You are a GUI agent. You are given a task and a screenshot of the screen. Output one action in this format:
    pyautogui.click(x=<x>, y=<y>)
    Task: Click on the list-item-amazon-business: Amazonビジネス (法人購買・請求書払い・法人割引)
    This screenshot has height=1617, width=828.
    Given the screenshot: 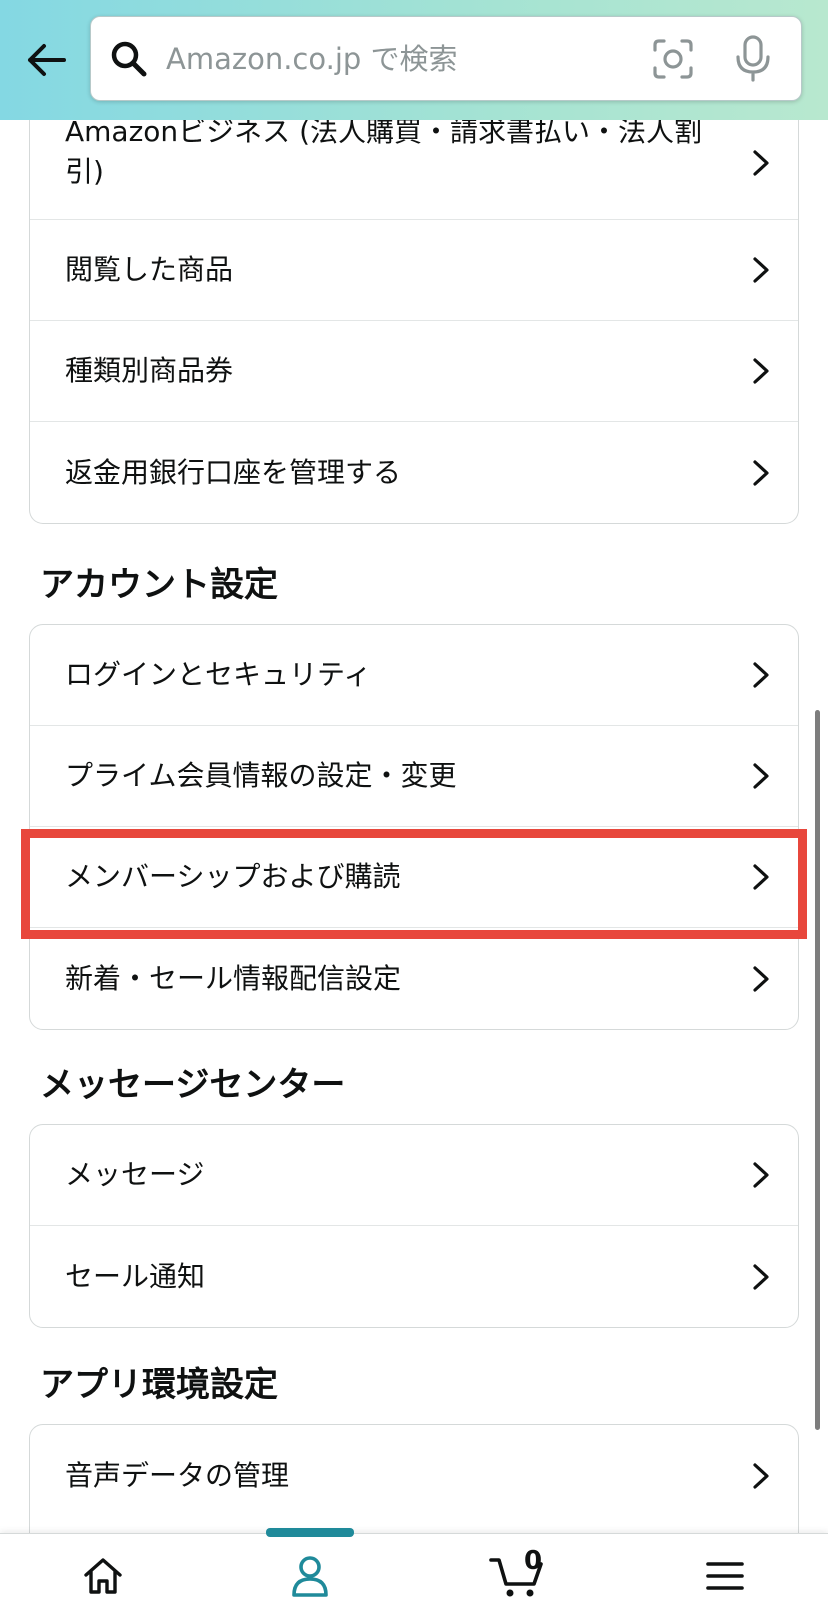 What is the action you would take?
    pyautogui.click(x=414, y=170)
    